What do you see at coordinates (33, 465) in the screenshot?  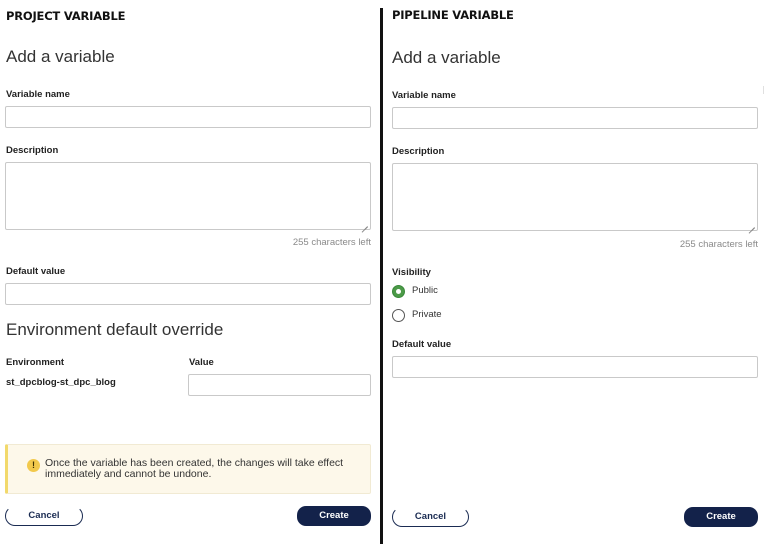 I see `warning-icon: !` at bounding box center [33, 465].